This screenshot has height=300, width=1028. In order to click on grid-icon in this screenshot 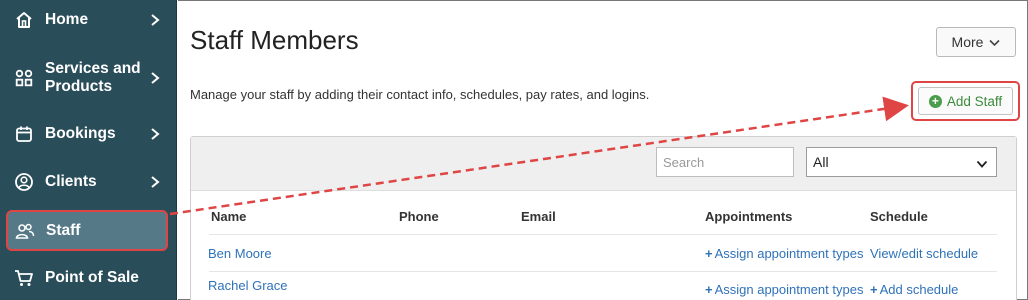, I will do `click(24, 78)`.